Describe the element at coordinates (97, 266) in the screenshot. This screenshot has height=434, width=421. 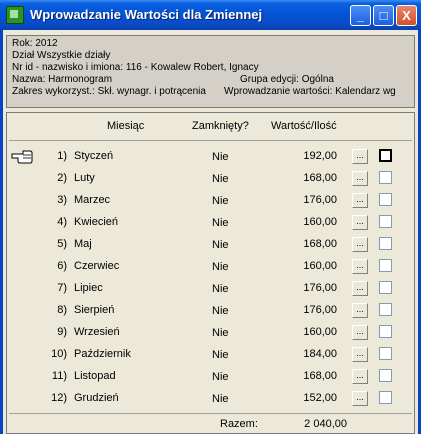
I see `month-name: Czerwiec` at that location.